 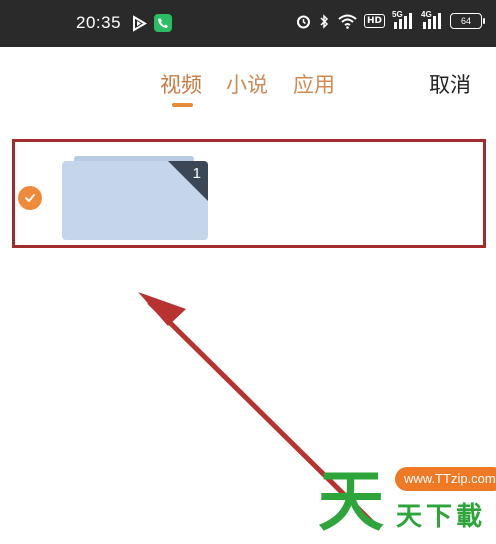 I want to click on watermark-logo-char: 天, so click(x=351, y=501).